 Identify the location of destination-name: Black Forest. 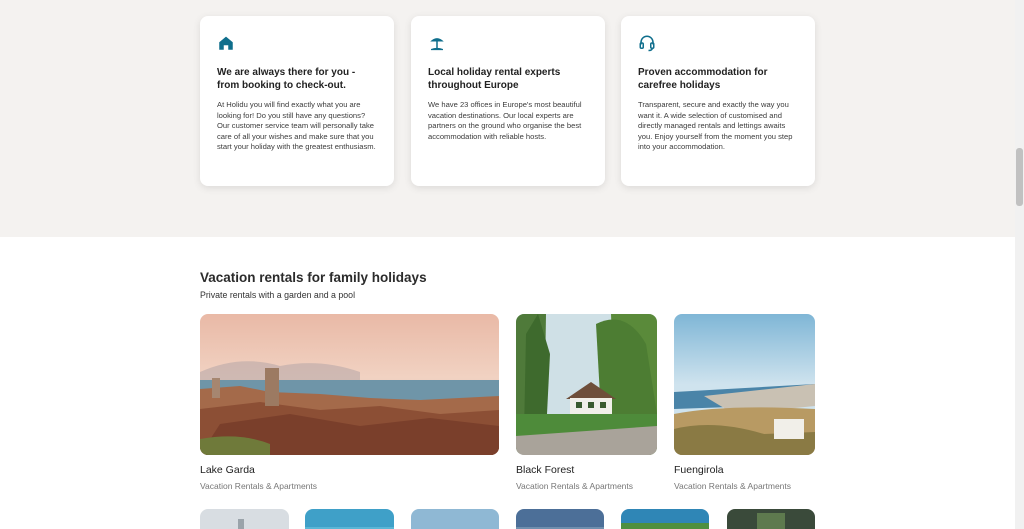
(586, 470).